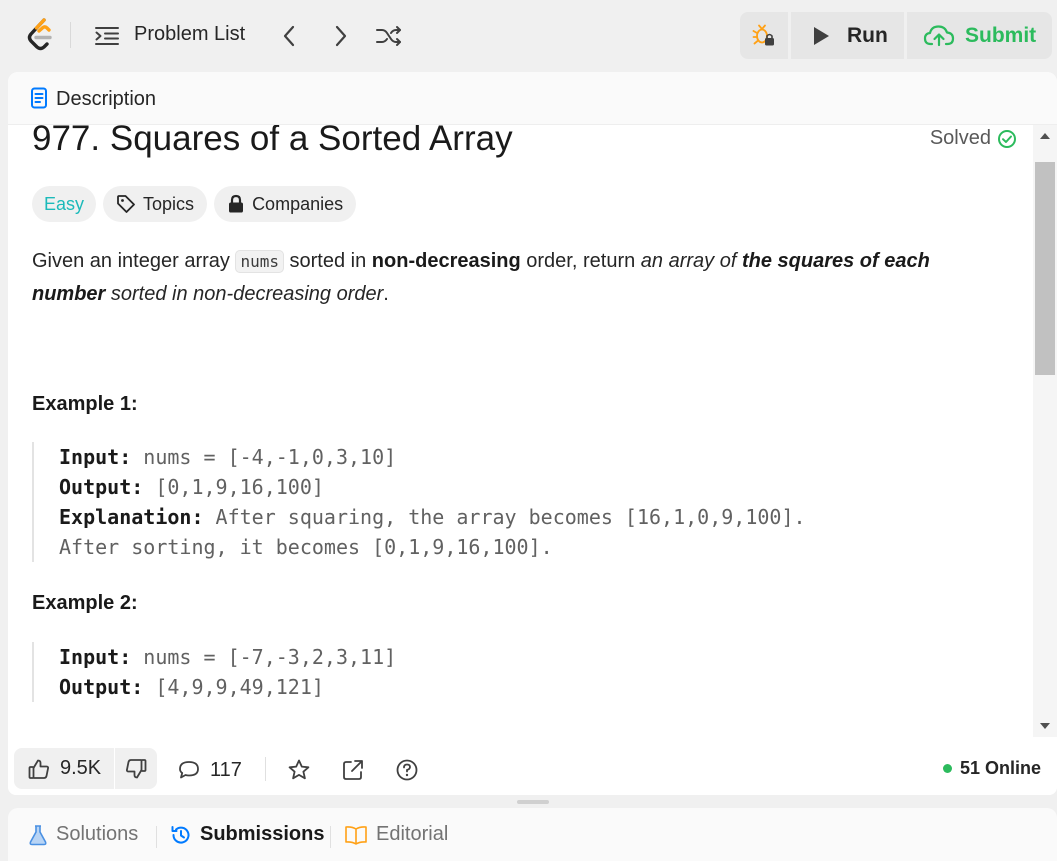  What do you see at coordinates (960, 138) in the screenshot?
I see `solved-label: Solved` at bounding box center [960, 138].